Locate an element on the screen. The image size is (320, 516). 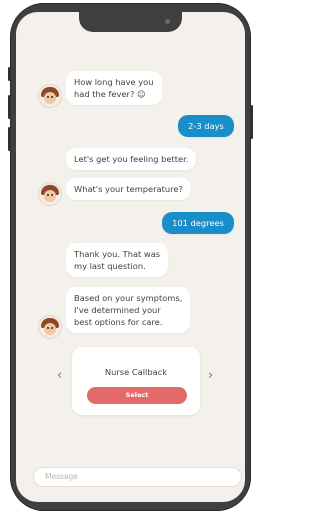
power-button is located at coordinates (251, 122).